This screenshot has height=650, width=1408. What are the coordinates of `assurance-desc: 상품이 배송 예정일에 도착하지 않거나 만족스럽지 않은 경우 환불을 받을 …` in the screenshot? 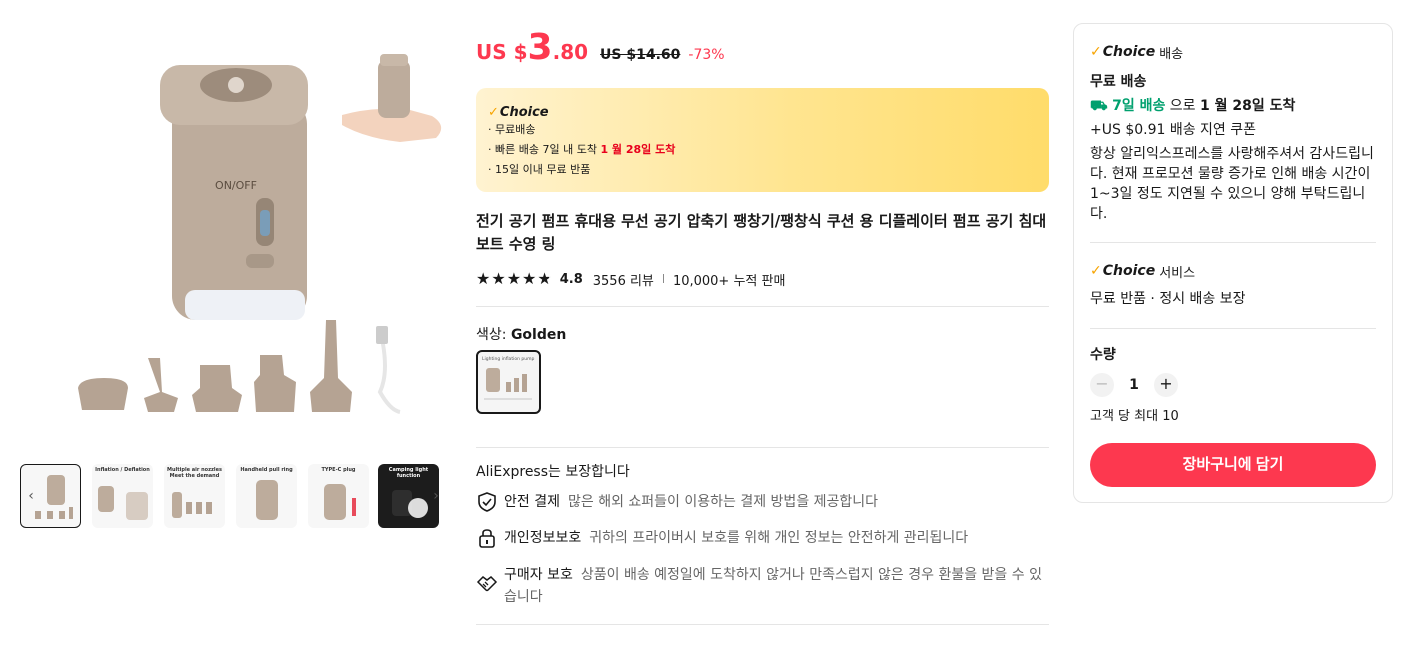 It's located at (773, 586).